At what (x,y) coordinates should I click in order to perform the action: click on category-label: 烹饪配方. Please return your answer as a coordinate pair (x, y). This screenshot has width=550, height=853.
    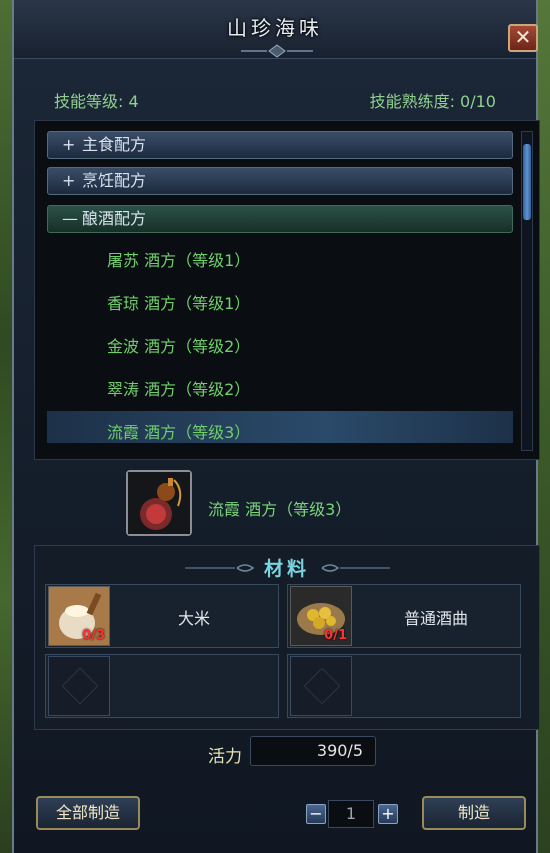
    Looking at the image, I should click on (114, 180).